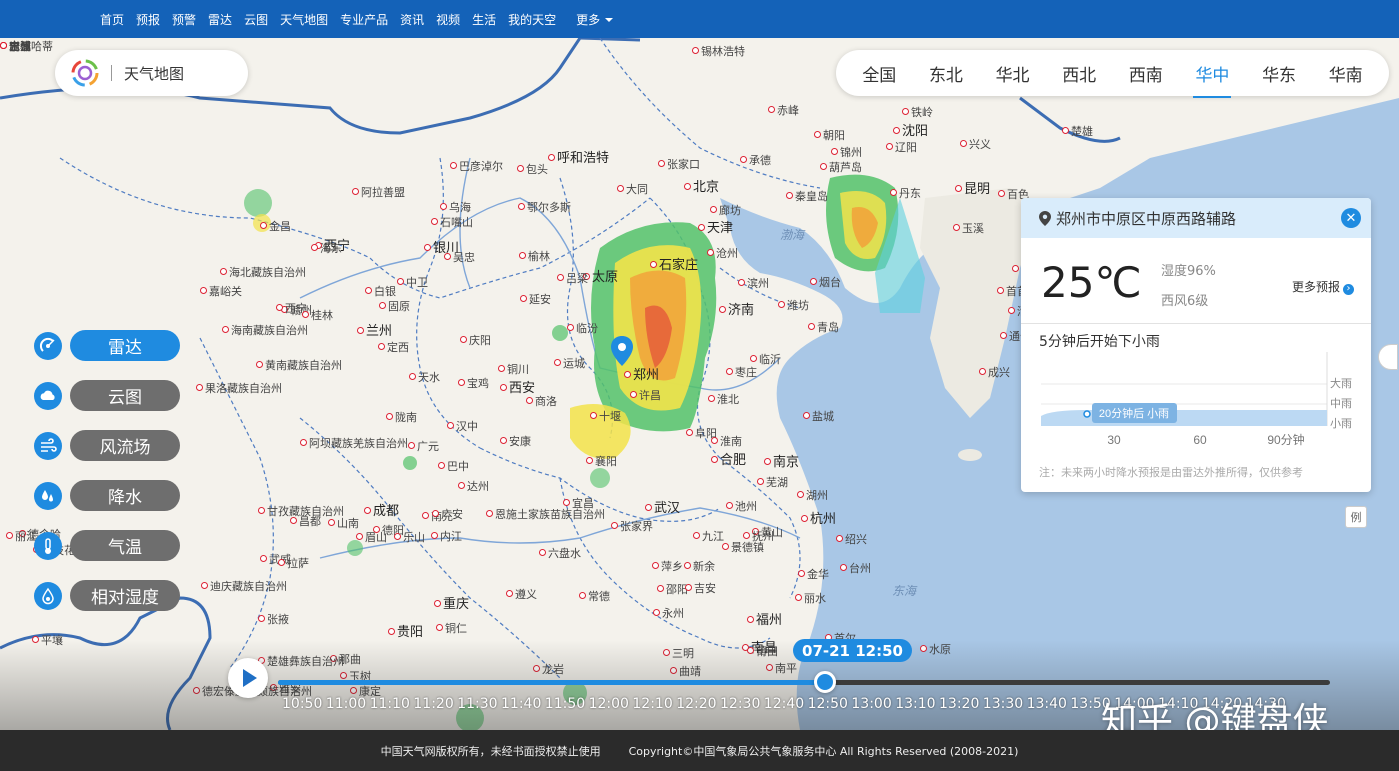 The image size is (1399, 771). I want to click on thermometer-icon, so click(48, 546).